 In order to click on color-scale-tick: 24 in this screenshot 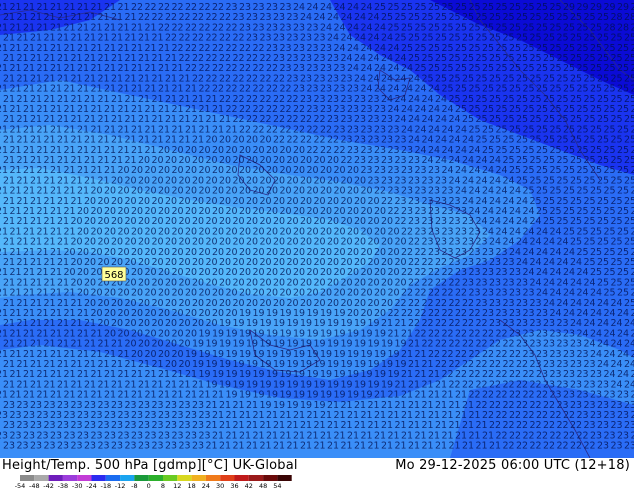, I will do `click(206, 486)`.